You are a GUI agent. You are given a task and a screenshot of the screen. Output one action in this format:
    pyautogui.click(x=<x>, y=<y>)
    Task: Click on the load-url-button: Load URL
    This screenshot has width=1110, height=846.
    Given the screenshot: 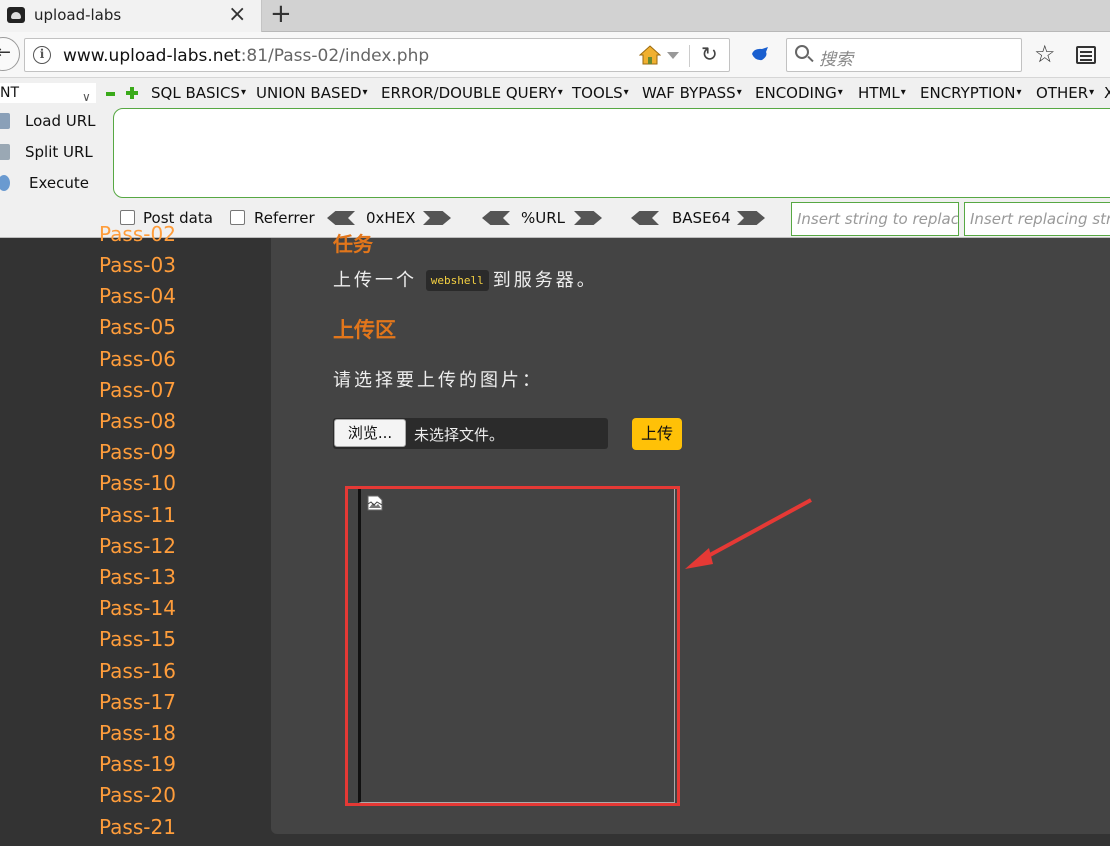 What is the action you would take?
    pyautogui.click(x=54, y=122)
    